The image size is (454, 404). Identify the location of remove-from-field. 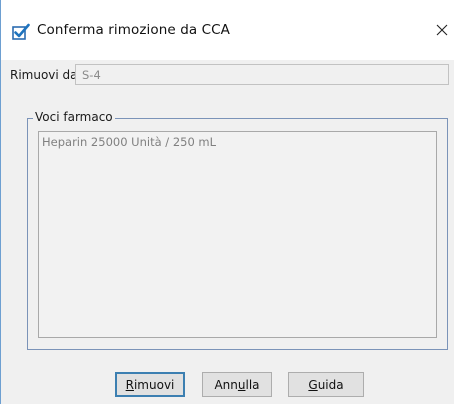
(262, 74).